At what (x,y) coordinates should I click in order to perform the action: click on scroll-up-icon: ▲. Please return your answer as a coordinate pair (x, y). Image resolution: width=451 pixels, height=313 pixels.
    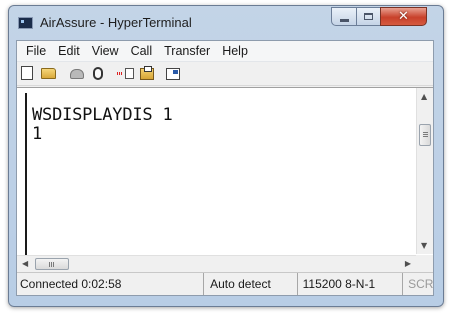
    Looking at the image, I should click on (424, 96).